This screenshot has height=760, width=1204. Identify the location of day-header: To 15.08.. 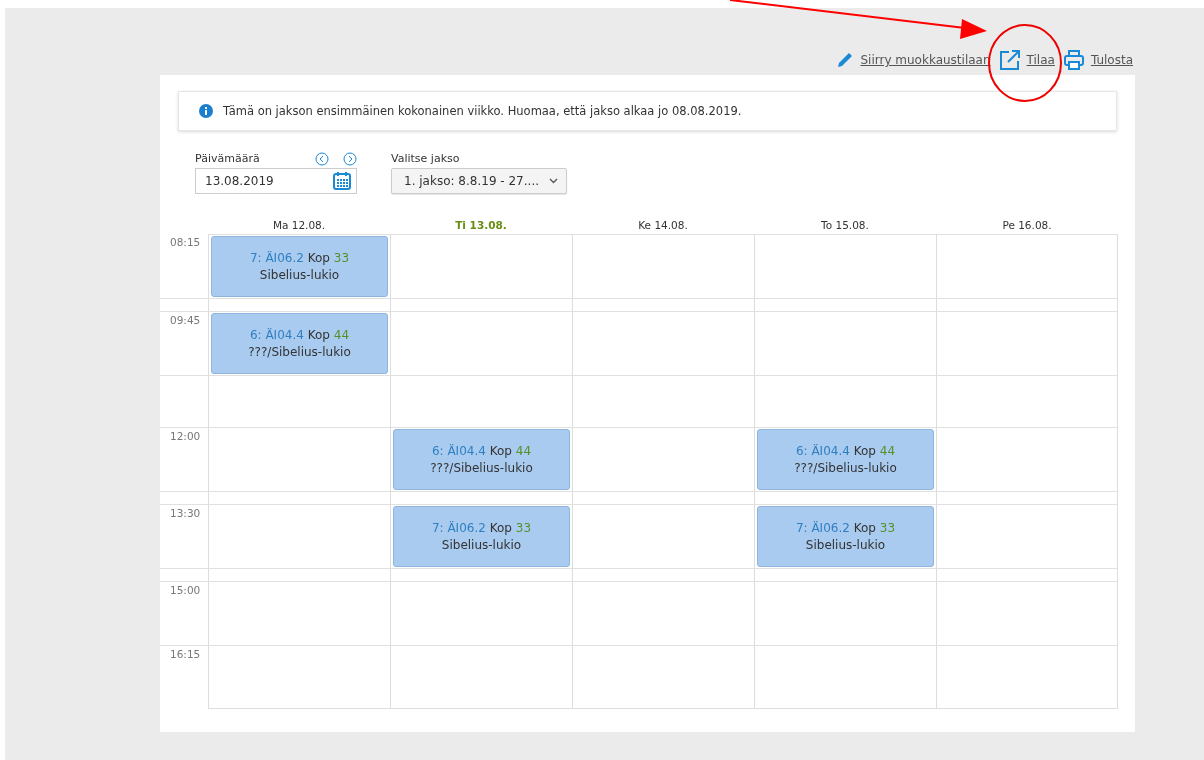
(845, 225).